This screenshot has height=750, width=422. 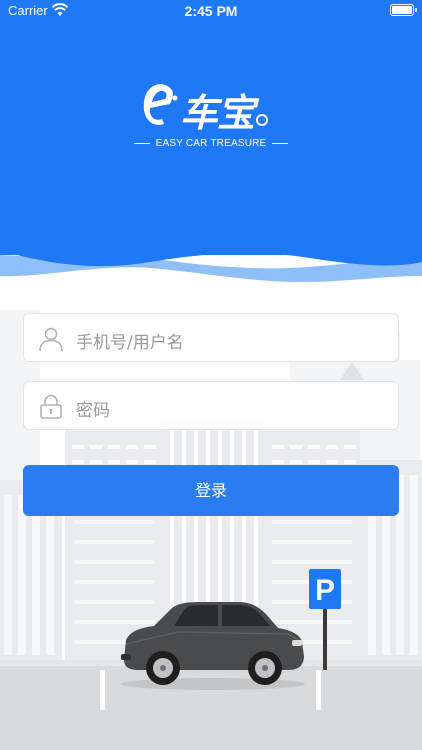 What do you see at coordinates (211, 337) in the screenshot?
I see `username-field: 手机号/用户名` at bounding box center [211, 337].